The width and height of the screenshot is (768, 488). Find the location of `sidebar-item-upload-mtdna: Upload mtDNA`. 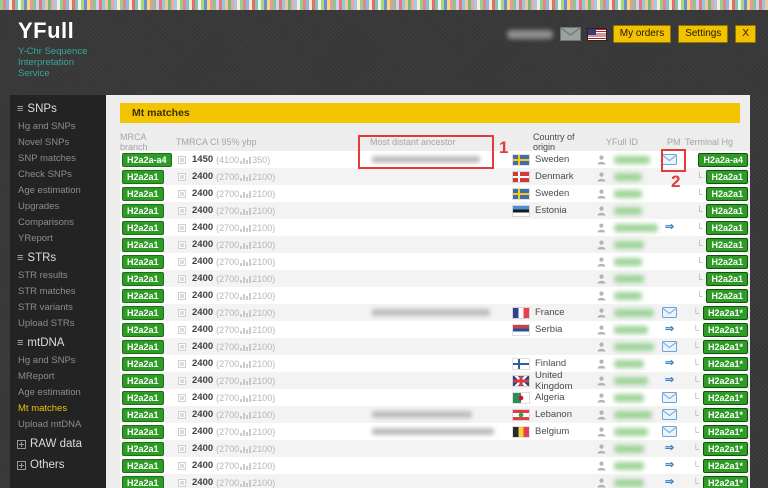

sidebar-item-upload-mtdna: Upload mtDNA is located at coordinates (58, 425).